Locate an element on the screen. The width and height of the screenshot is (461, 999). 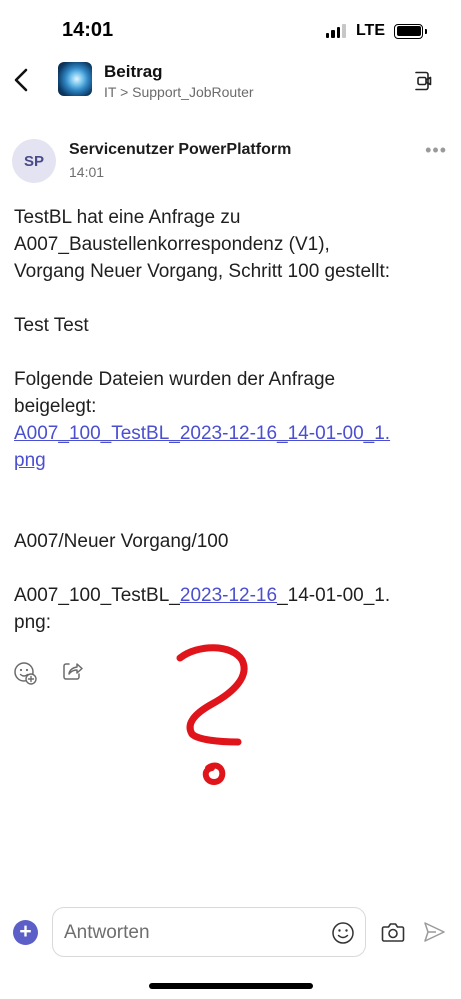
message-line: Folgende Dateien wurden der Anfrage is located at coordinates (175, 379).